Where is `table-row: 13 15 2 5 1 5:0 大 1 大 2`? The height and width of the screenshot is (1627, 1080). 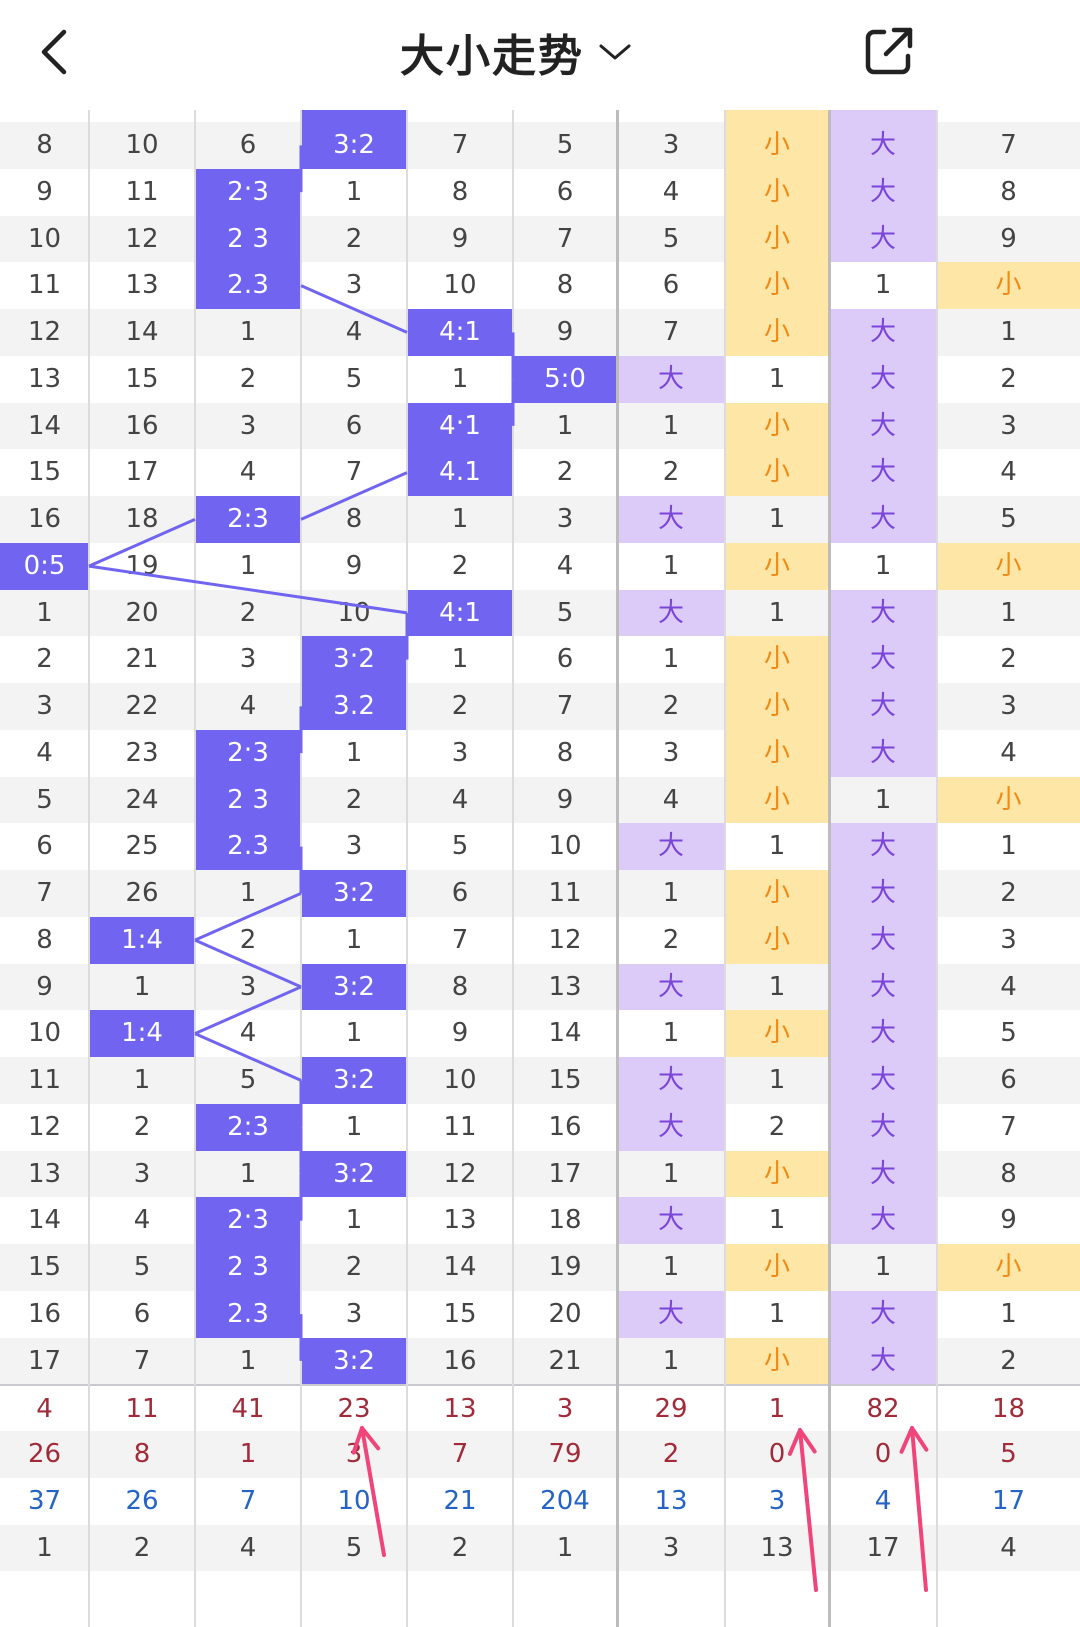
table-row: 13 15 2 5 1 5:0 大 1 大 2 is located at coordinates (540, 379).